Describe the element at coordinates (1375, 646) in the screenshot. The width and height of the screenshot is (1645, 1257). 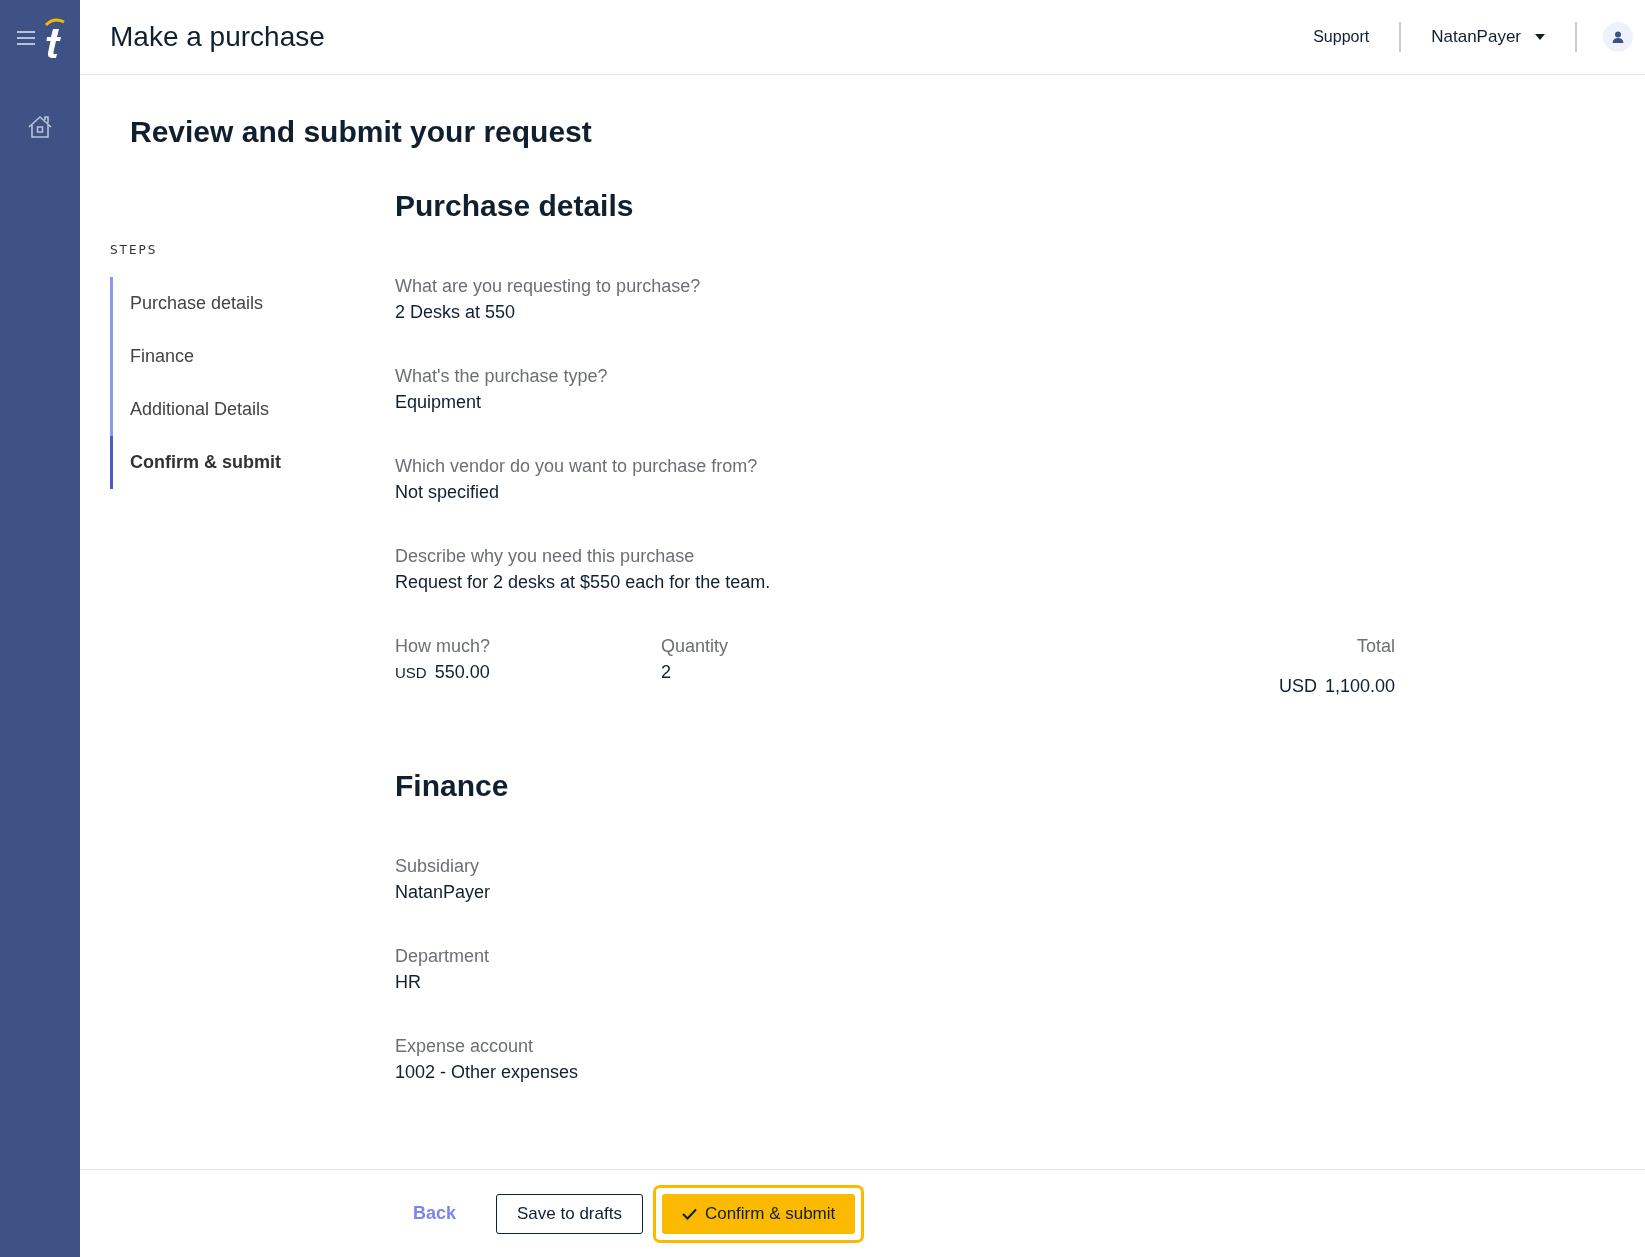
I see `field-label: Total` at that location.